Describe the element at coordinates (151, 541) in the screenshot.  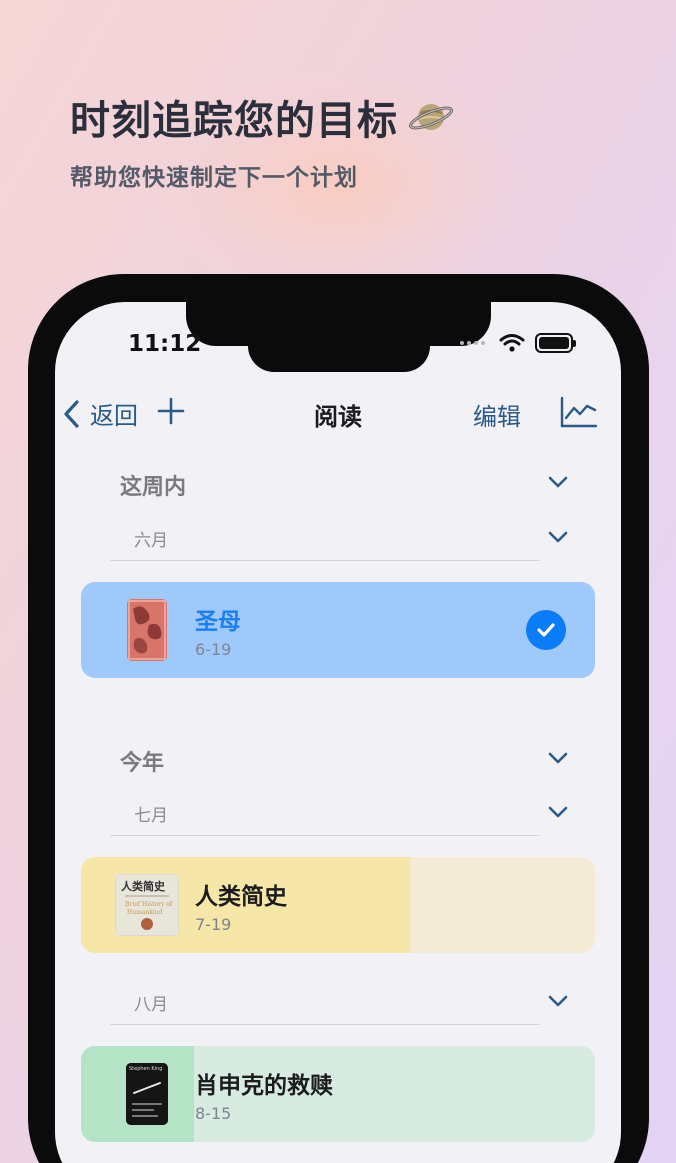
I see `month-title-june: 六月` at that location.